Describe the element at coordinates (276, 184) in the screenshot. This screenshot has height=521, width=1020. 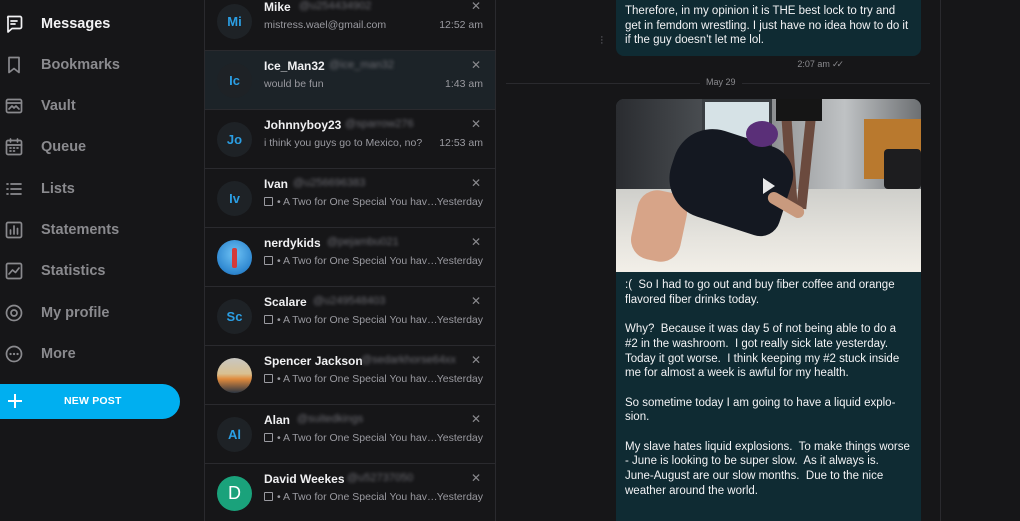
I see `conversation-name: Ivan` at that location.